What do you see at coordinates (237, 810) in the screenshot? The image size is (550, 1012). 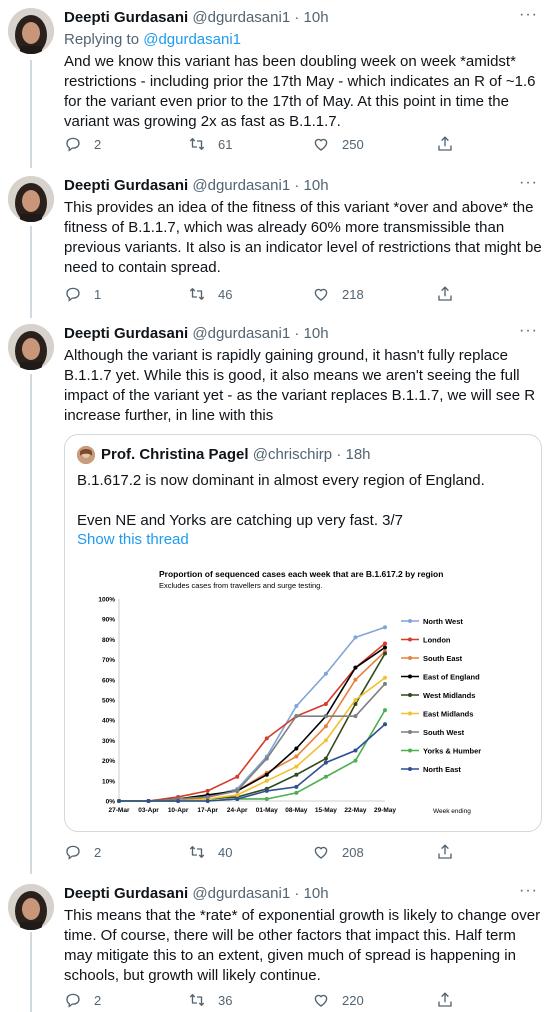 I see `x-tick-label: 24-Apr` at bounding box center [237, 810].